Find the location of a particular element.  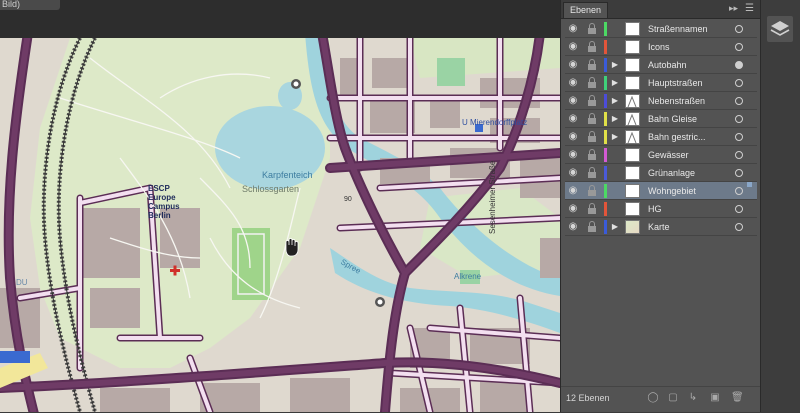

layer-name: Hauptstraßen is located at coordinates (690, 83).